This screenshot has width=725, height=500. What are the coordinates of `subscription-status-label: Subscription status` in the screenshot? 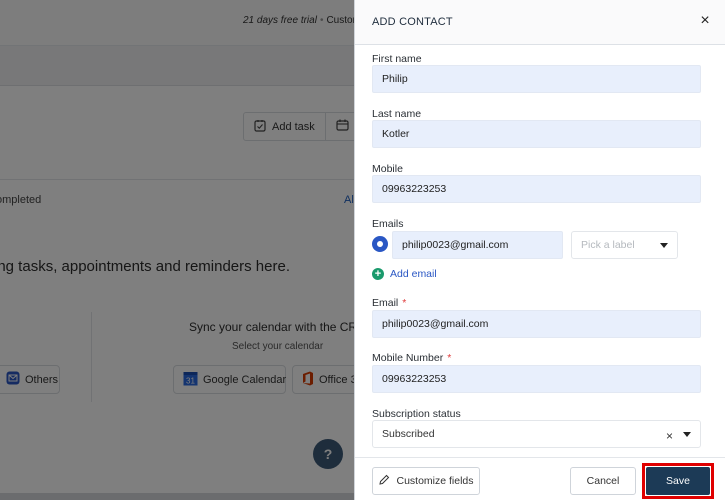 It's located at (416, 414).